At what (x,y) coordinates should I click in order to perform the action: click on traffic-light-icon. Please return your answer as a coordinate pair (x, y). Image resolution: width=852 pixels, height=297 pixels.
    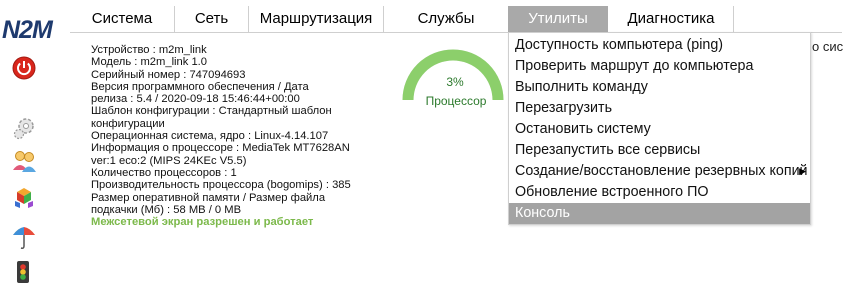
    Looking at the image, I should click on (23, 272).